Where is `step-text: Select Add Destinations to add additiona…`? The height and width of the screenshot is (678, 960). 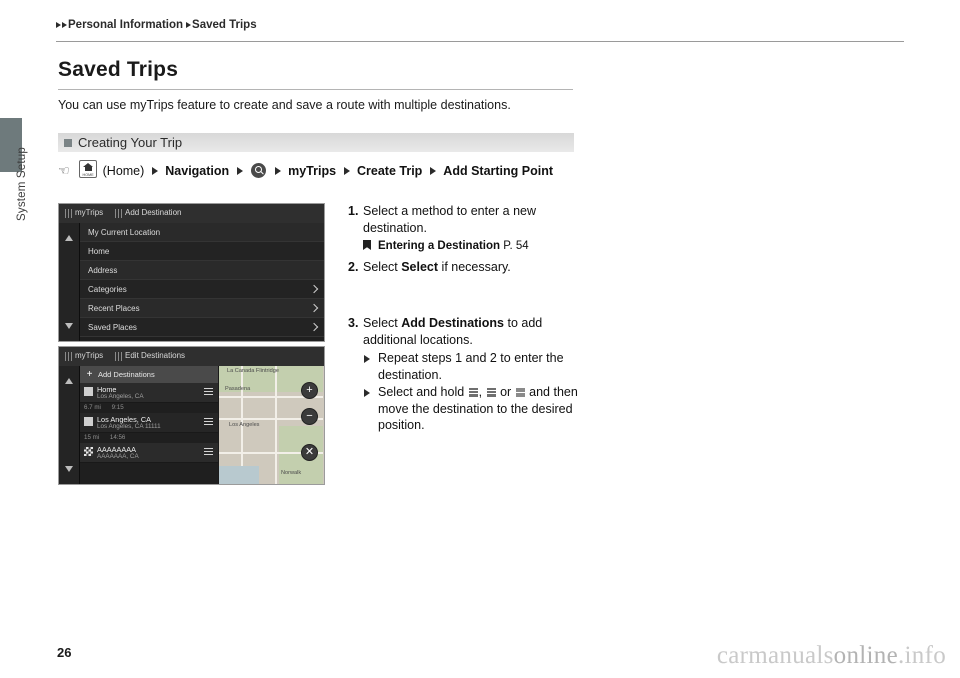 step-text: Select Add Destinations to add additiona… is located at coordinates (468, 331).